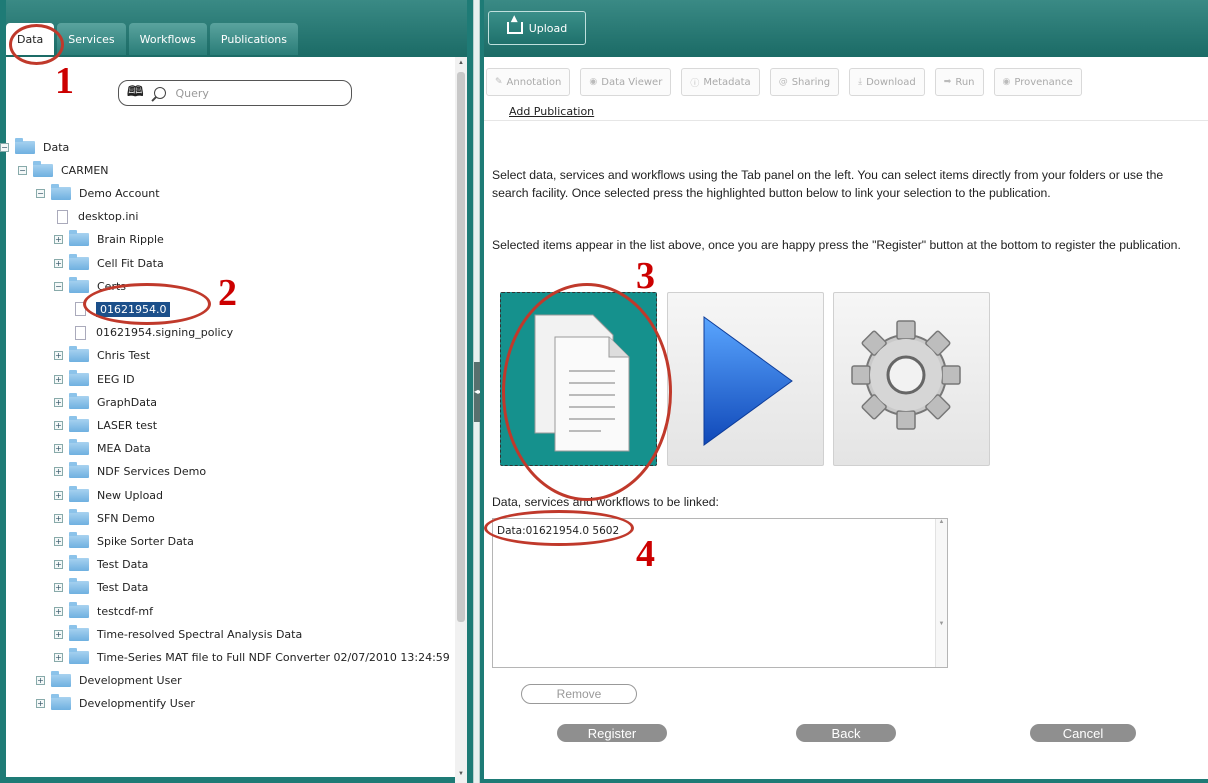 The height and width of the screenshot is (783, 1208). Describe the element at coordinates (537, 28) in the screenshot. I see `upload-button: Upload` at that location.